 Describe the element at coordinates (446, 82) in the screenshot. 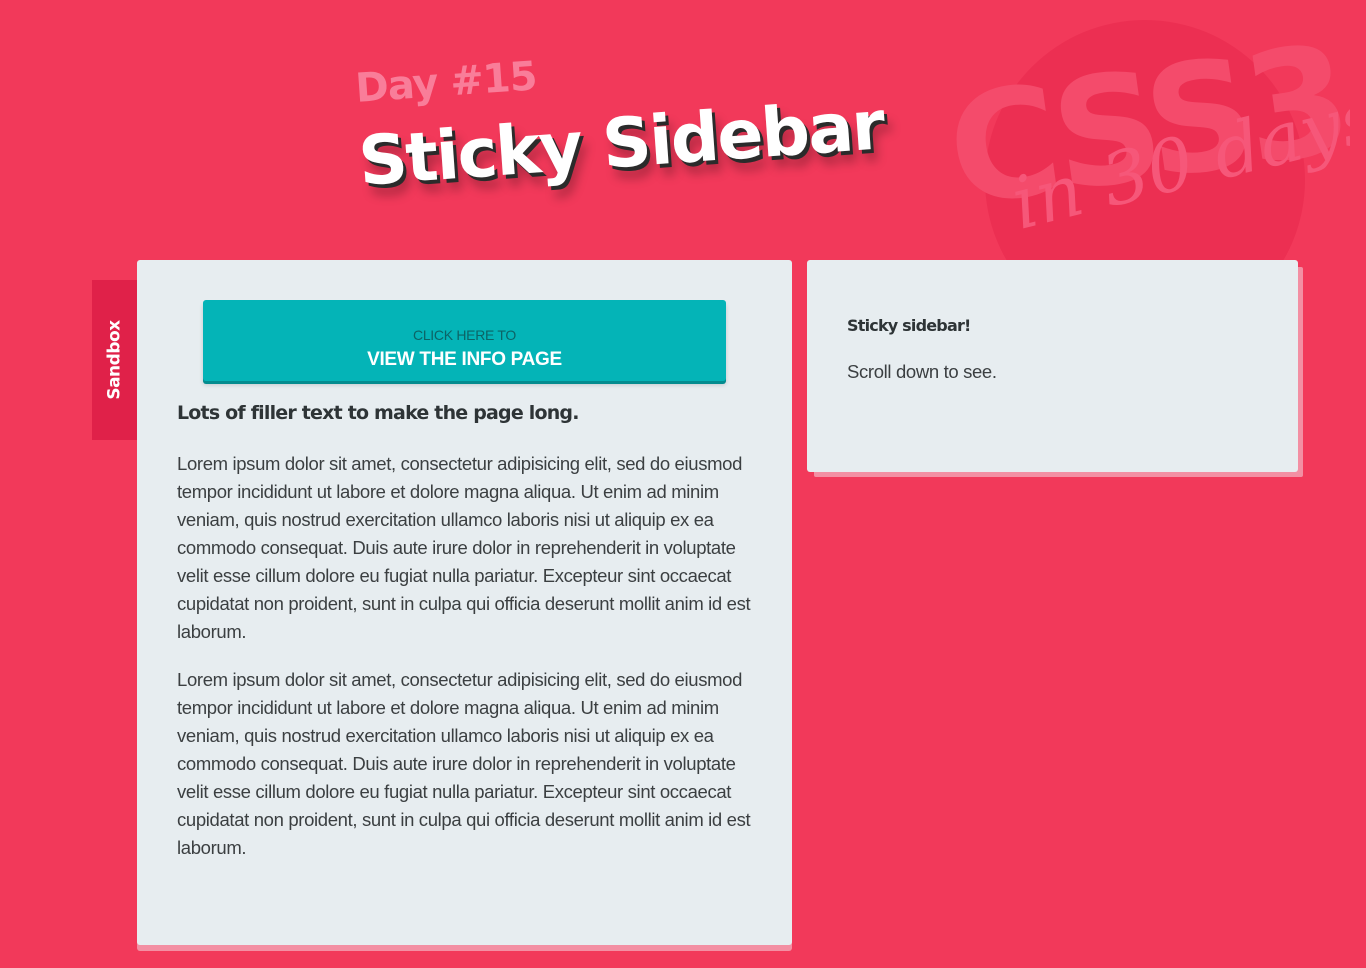

I see `day-label: Day #15` at that location.